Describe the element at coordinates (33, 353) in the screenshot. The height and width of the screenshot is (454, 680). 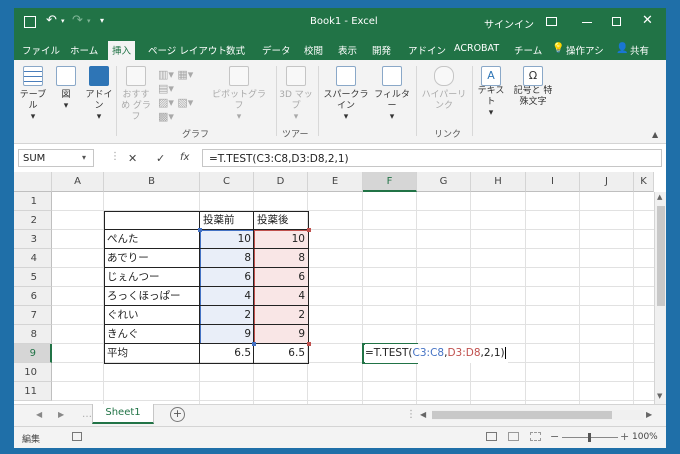
I see `row-header: 9` at that location.